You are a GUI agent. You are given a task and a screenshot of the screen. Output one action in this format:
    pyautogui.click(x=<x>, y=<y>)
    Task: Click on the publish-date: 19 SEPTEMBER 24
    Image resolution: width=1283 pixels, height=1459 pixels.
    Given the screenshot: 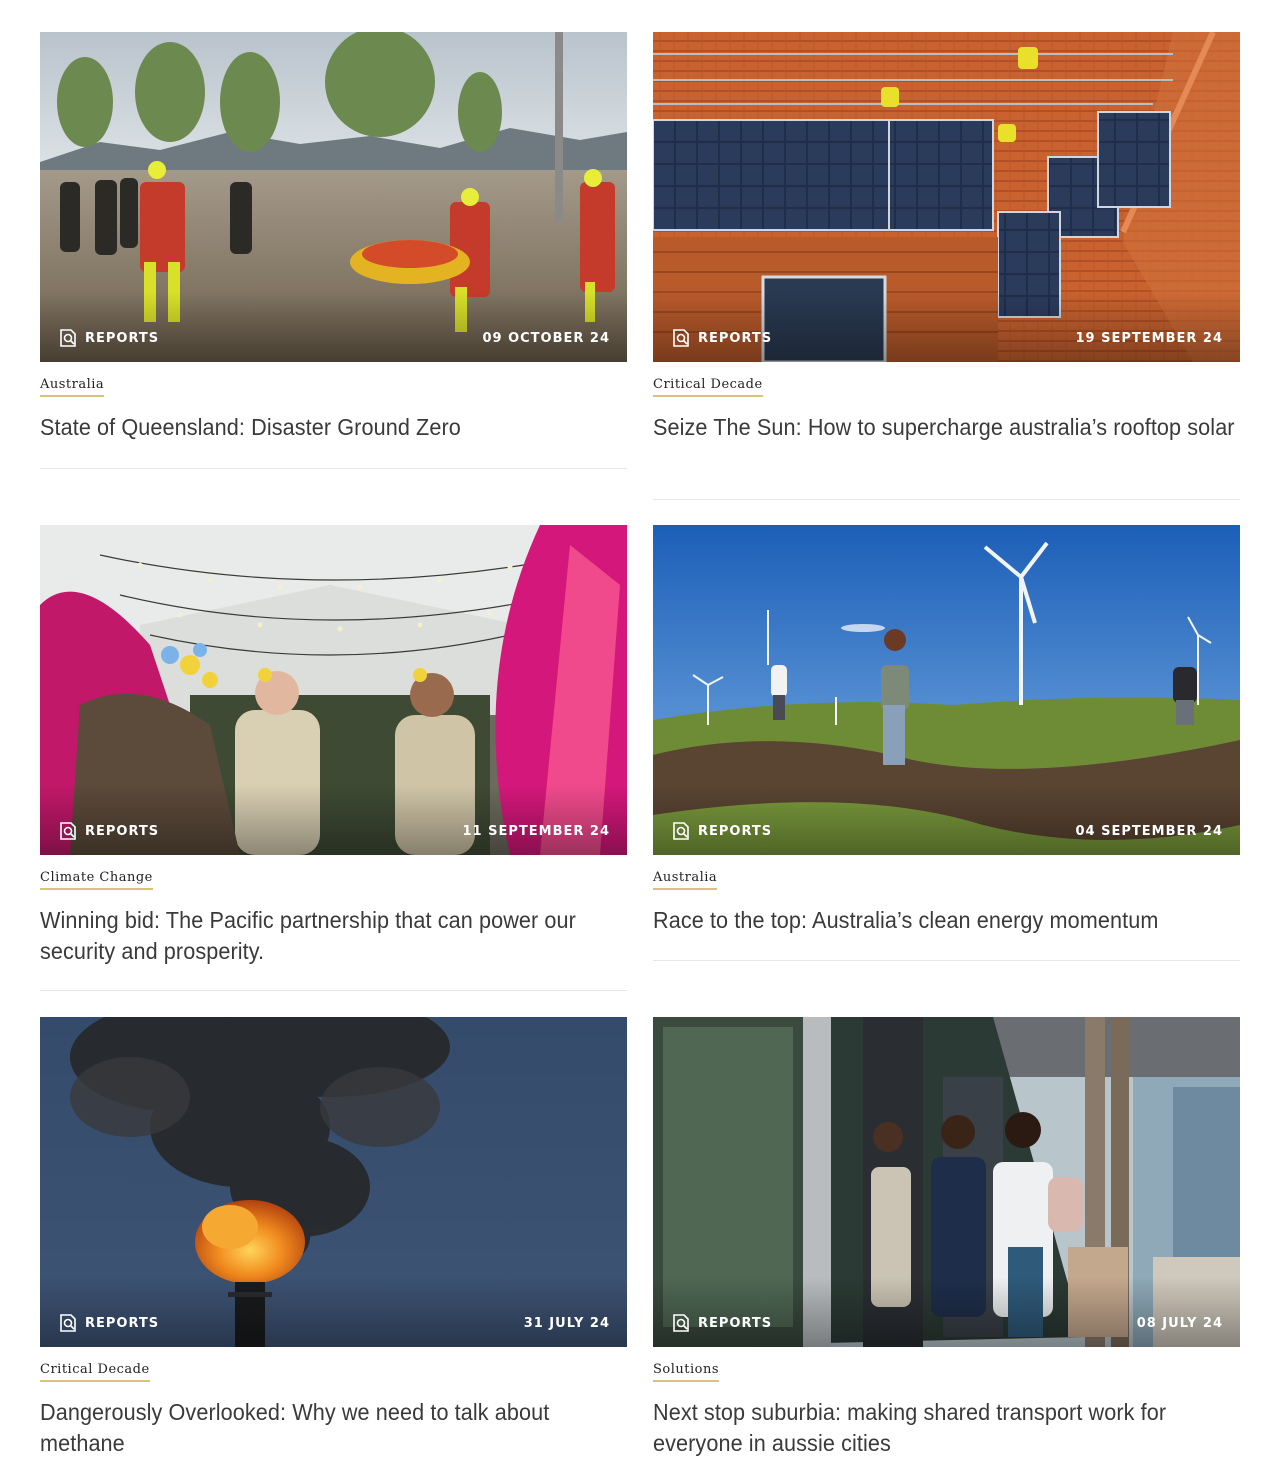 What is the action you would take?
    pyautogui.click(x=1149, y=338)
    